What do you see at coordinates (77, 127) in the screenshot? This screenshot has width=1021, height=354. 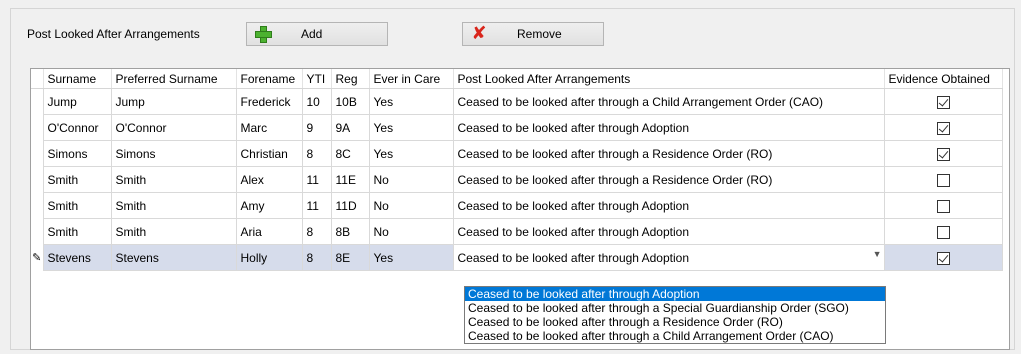 I see `surname-cell: O'Connor` at bounding box center [77, 127].